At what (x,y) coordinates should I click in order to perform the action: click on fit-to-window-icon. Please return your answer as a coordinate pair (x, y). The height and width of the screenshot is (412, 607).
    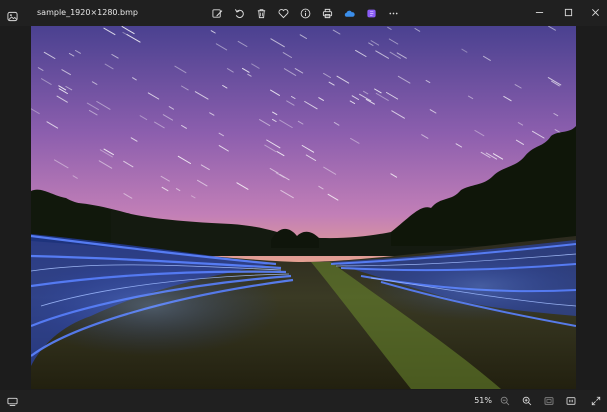
    Looking at the image, I should click on (549, 401).